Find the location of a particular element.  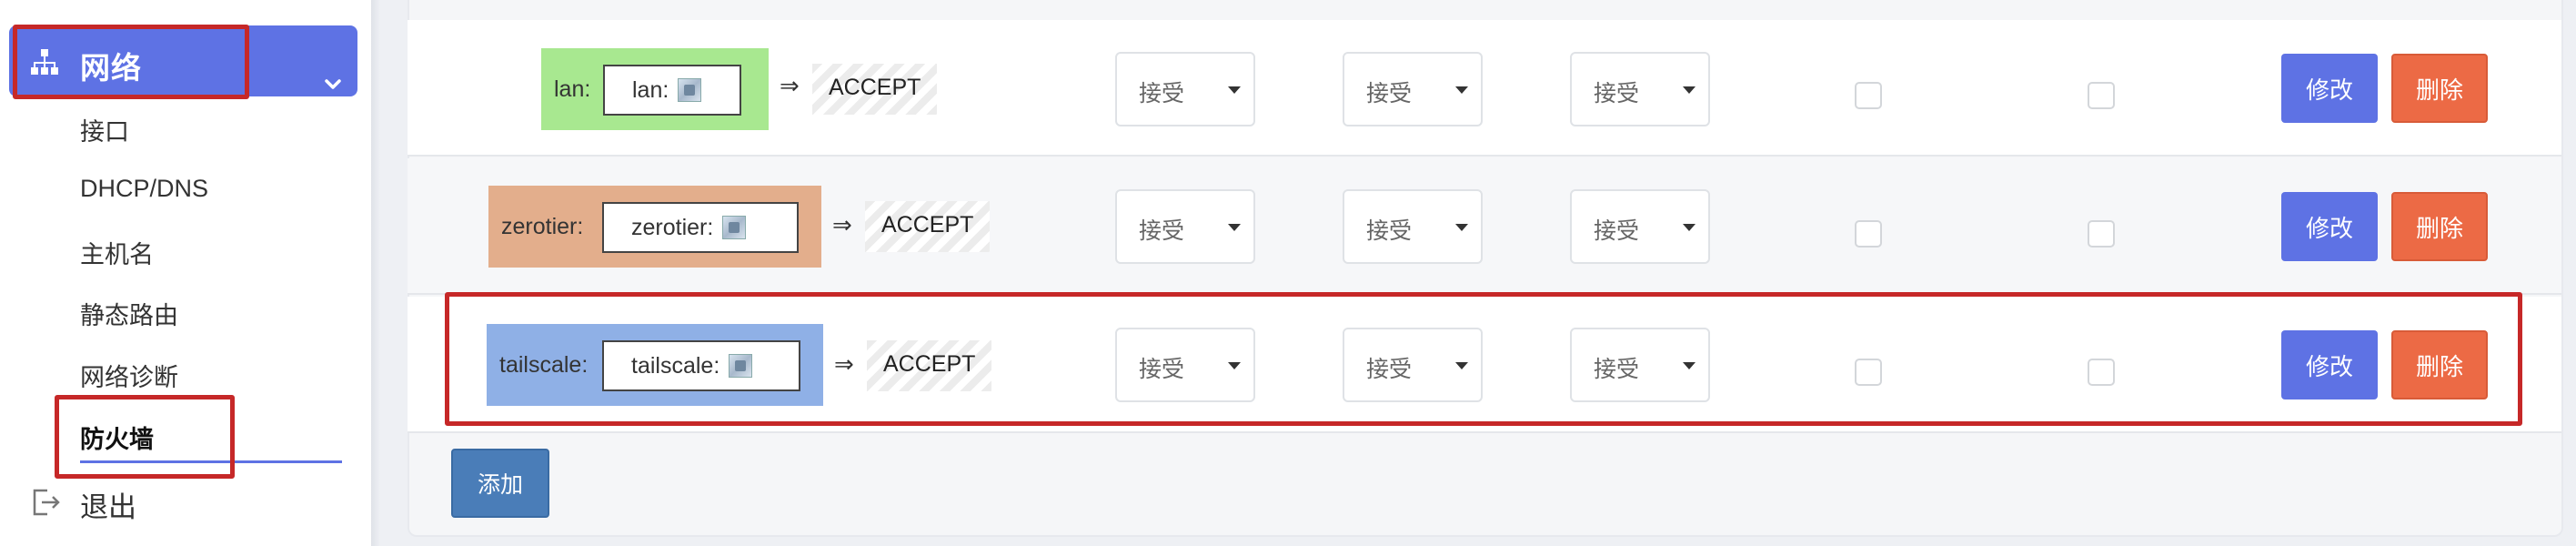

highlight-box-network is located at coordinates (131, 62).